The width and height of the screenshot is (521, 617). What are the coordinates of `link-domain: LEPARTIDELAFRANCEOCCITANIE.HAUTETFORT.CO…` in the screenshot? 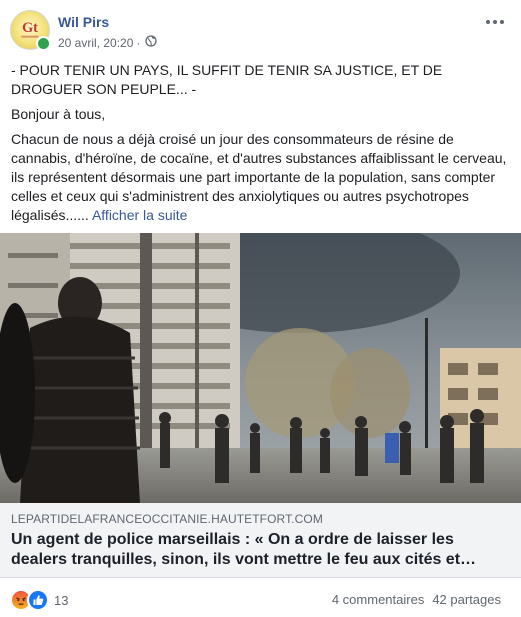 It's located at (167, 519).